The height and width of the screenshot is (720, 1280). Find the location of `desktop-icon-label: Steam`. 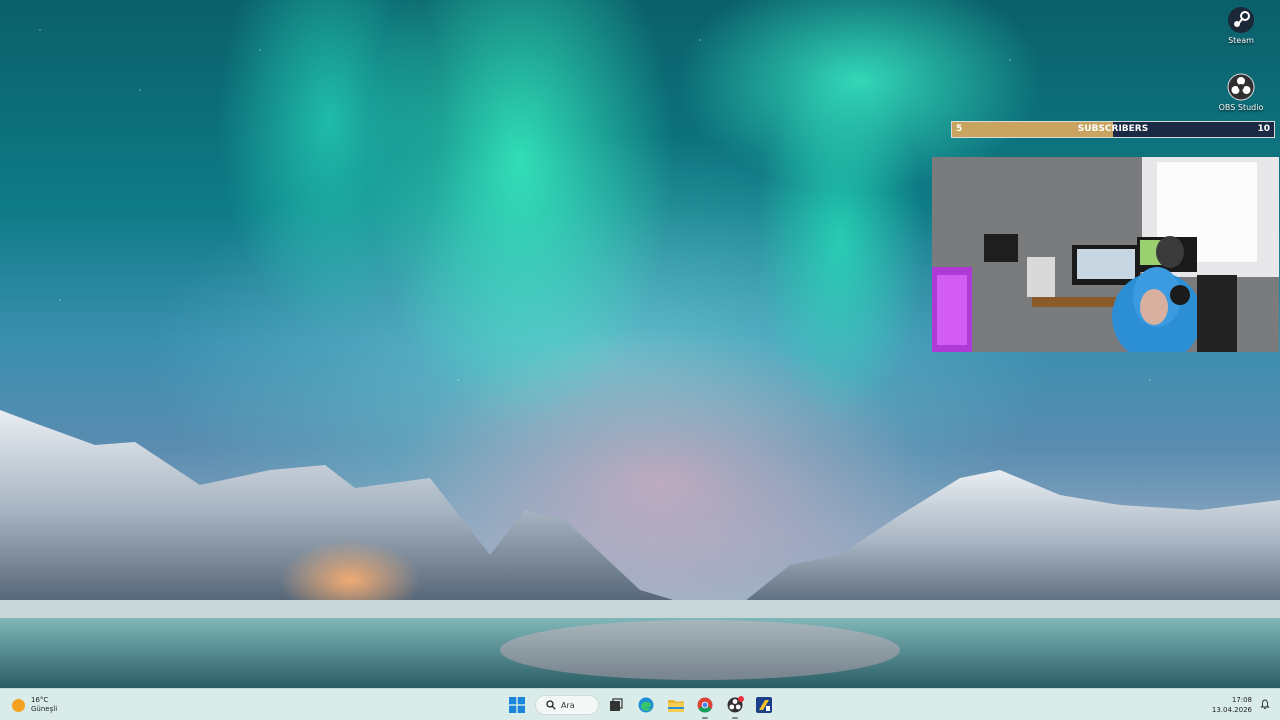

desktop-icon-label: Steam is located at coordinates (1241, 40).